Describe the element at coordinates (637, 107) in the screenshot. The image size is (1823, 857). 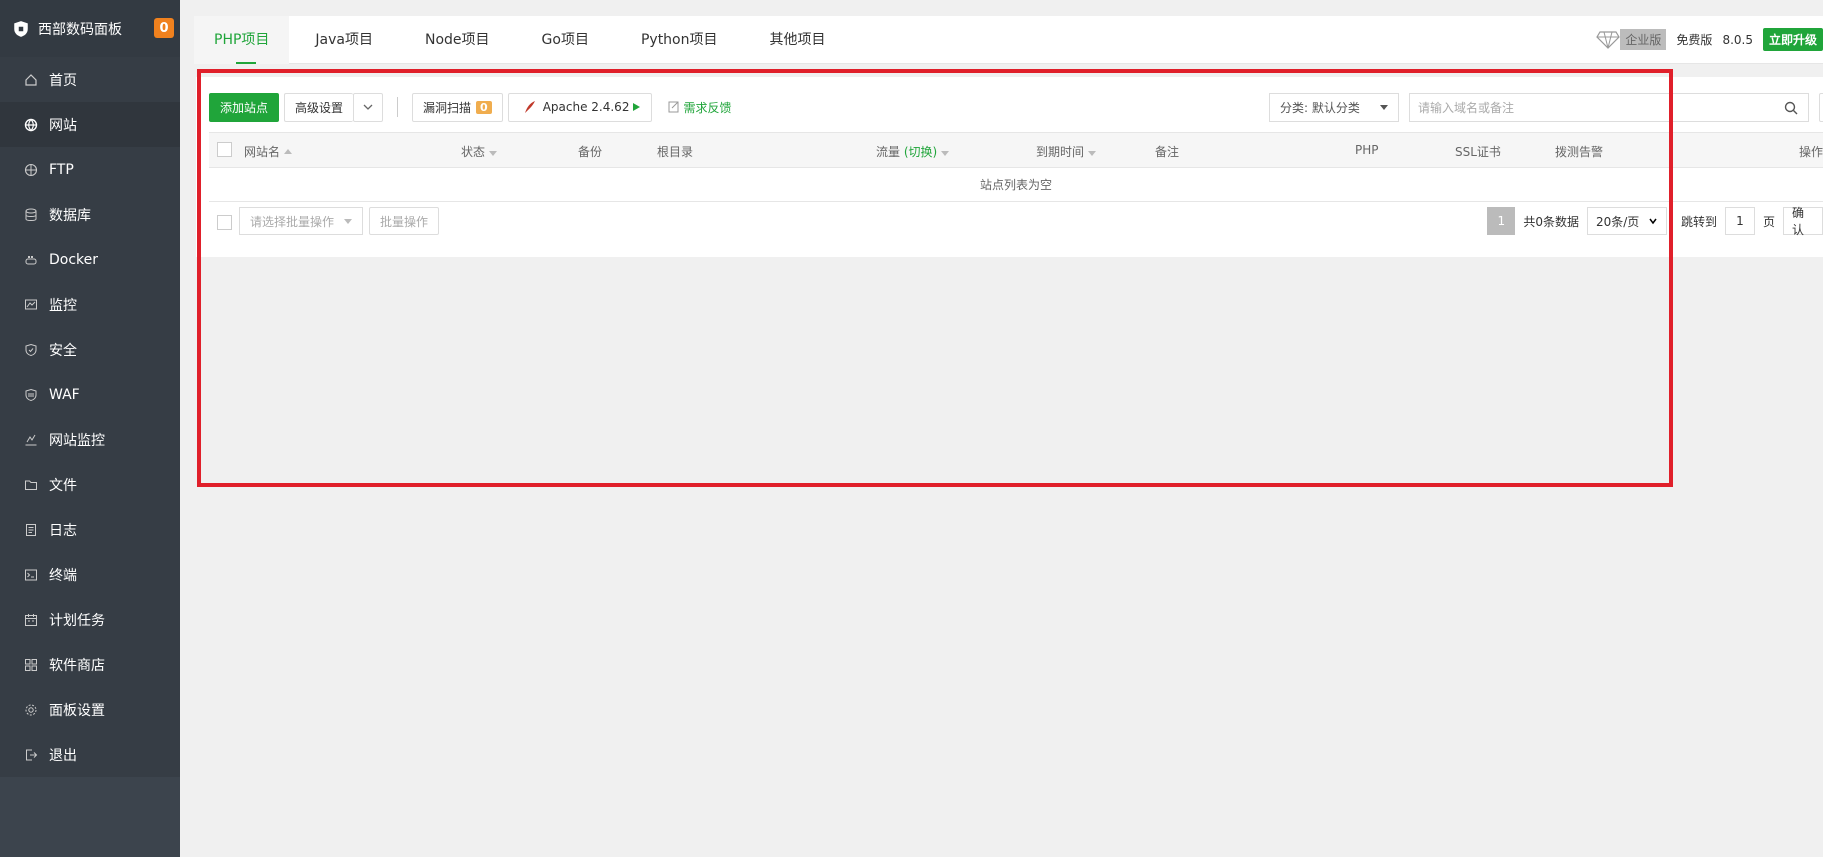
I see `play-icon` at that location.